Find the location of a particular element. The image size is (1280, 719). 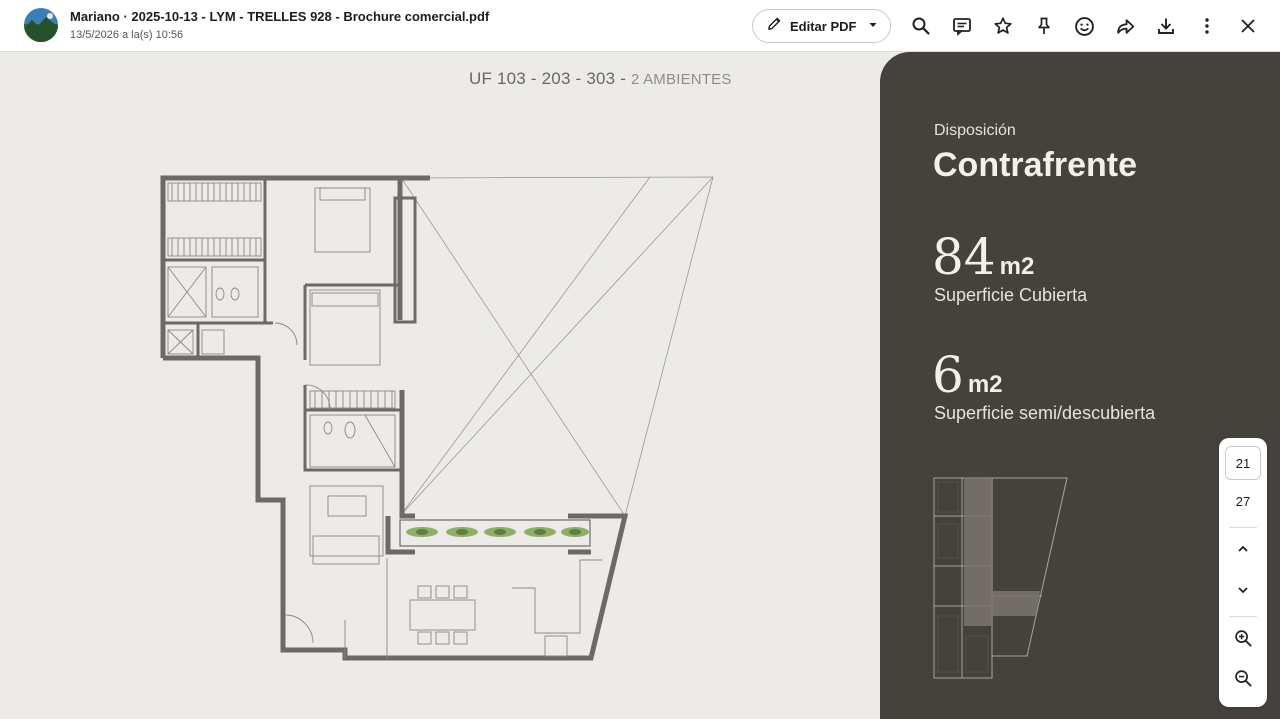

pin-icon is located at coordinates (1044, 26).